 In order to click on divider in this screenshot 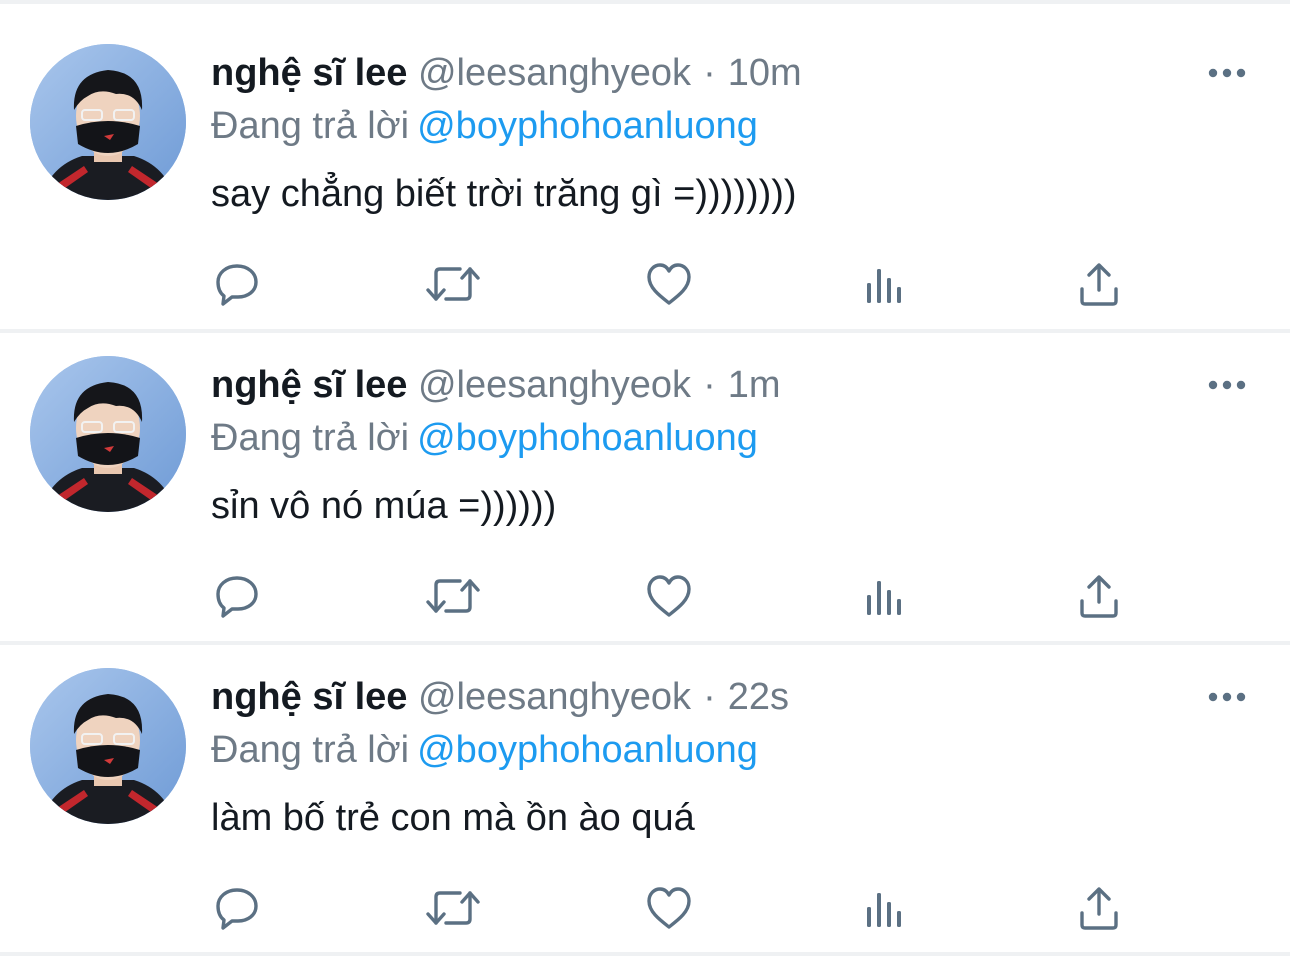, I will do `click(645, 954)`.